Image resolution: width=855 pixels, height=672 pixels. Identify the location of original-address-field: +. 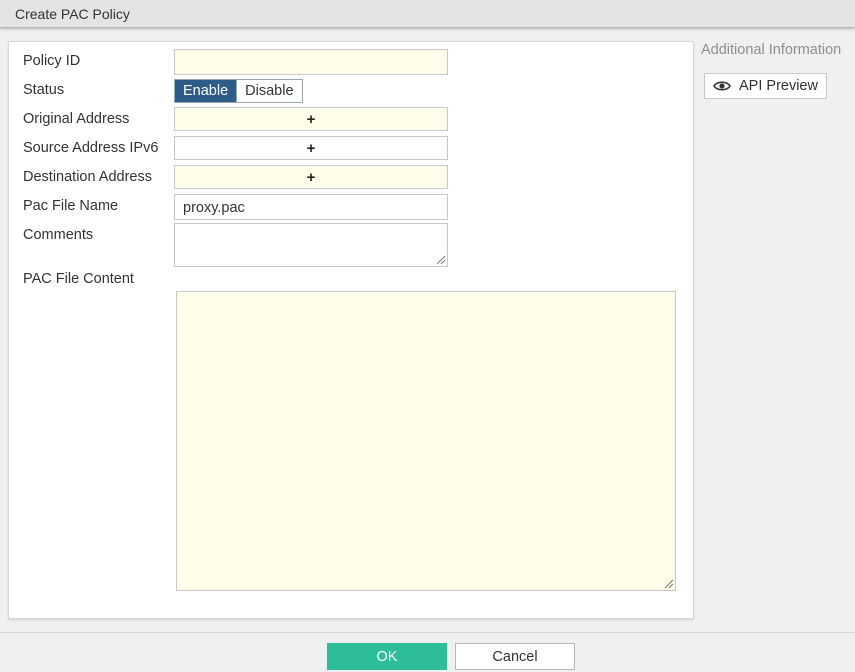
(311, 119).